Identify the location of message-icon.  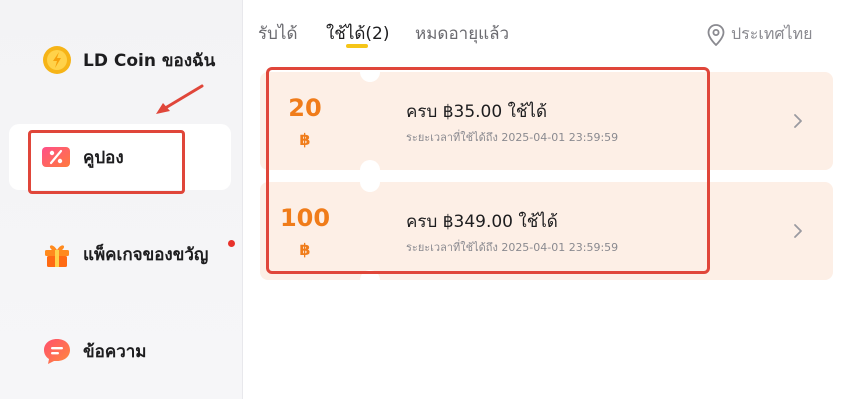
(57, 351).